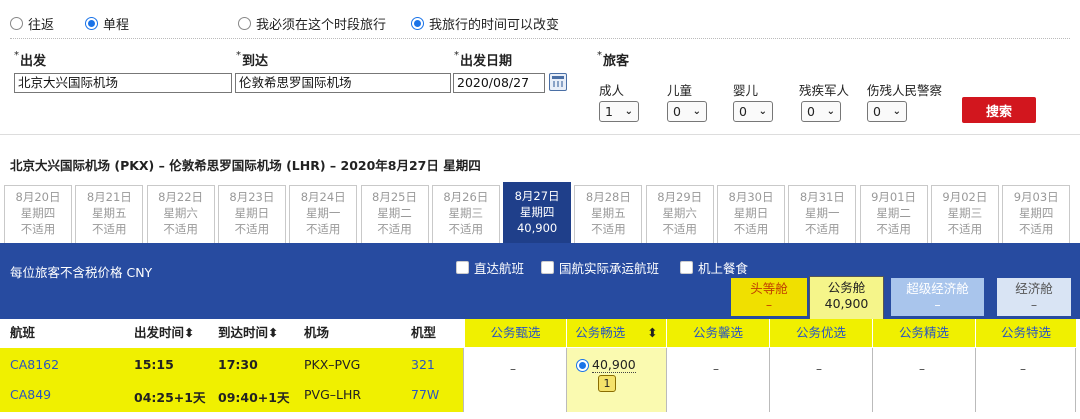 The image size is (1080, 419). I want to click on trip-oneway-option: 单程, so click(107, 23).